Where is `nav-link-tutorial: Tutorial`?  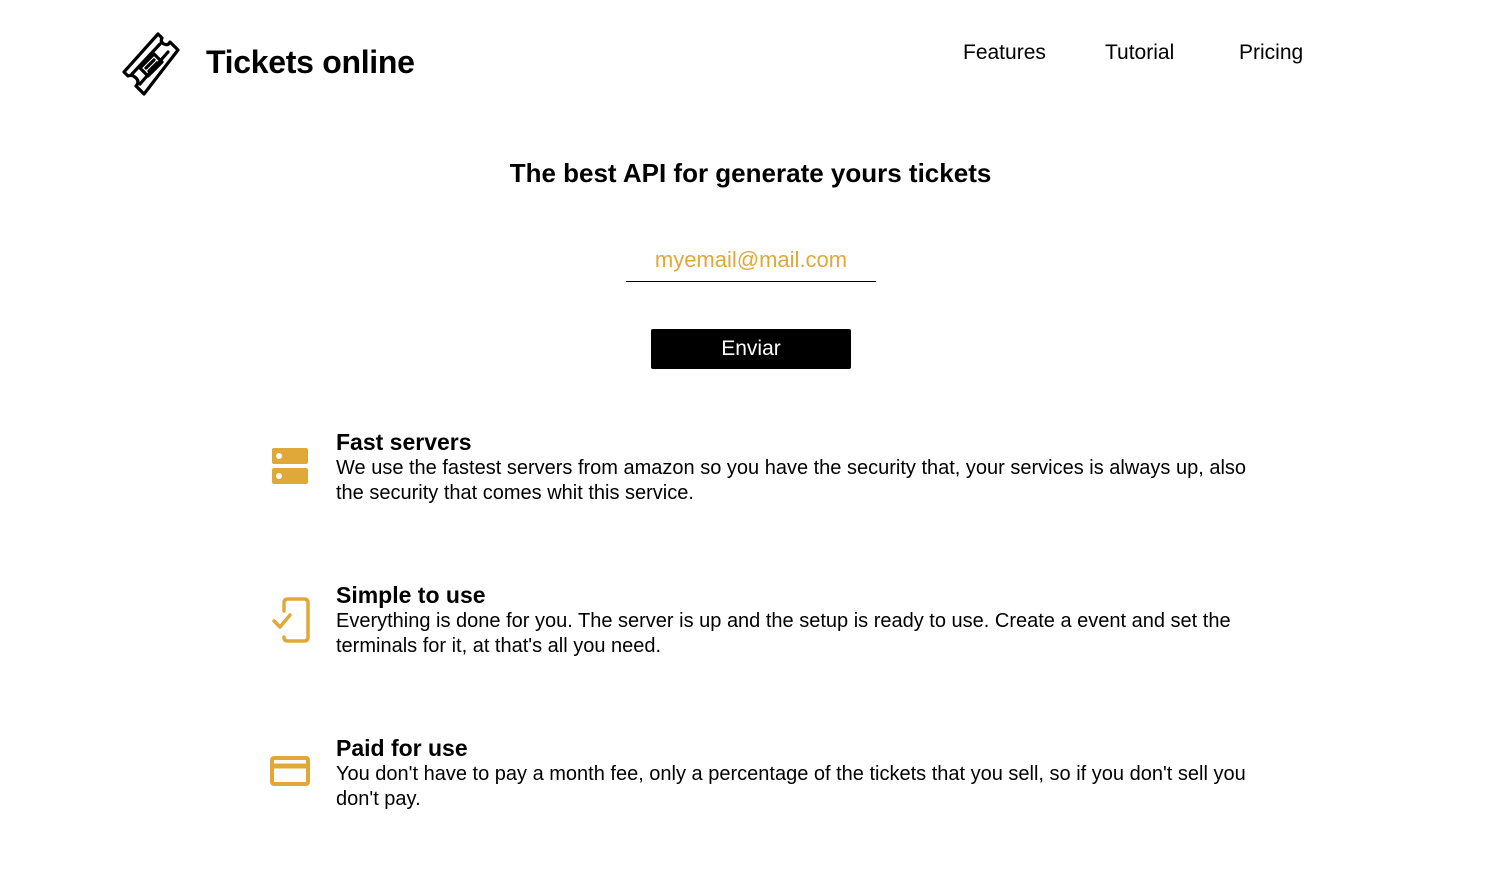
nav-link-tutorial: Tutorial is located at coordinates (1139, 53).